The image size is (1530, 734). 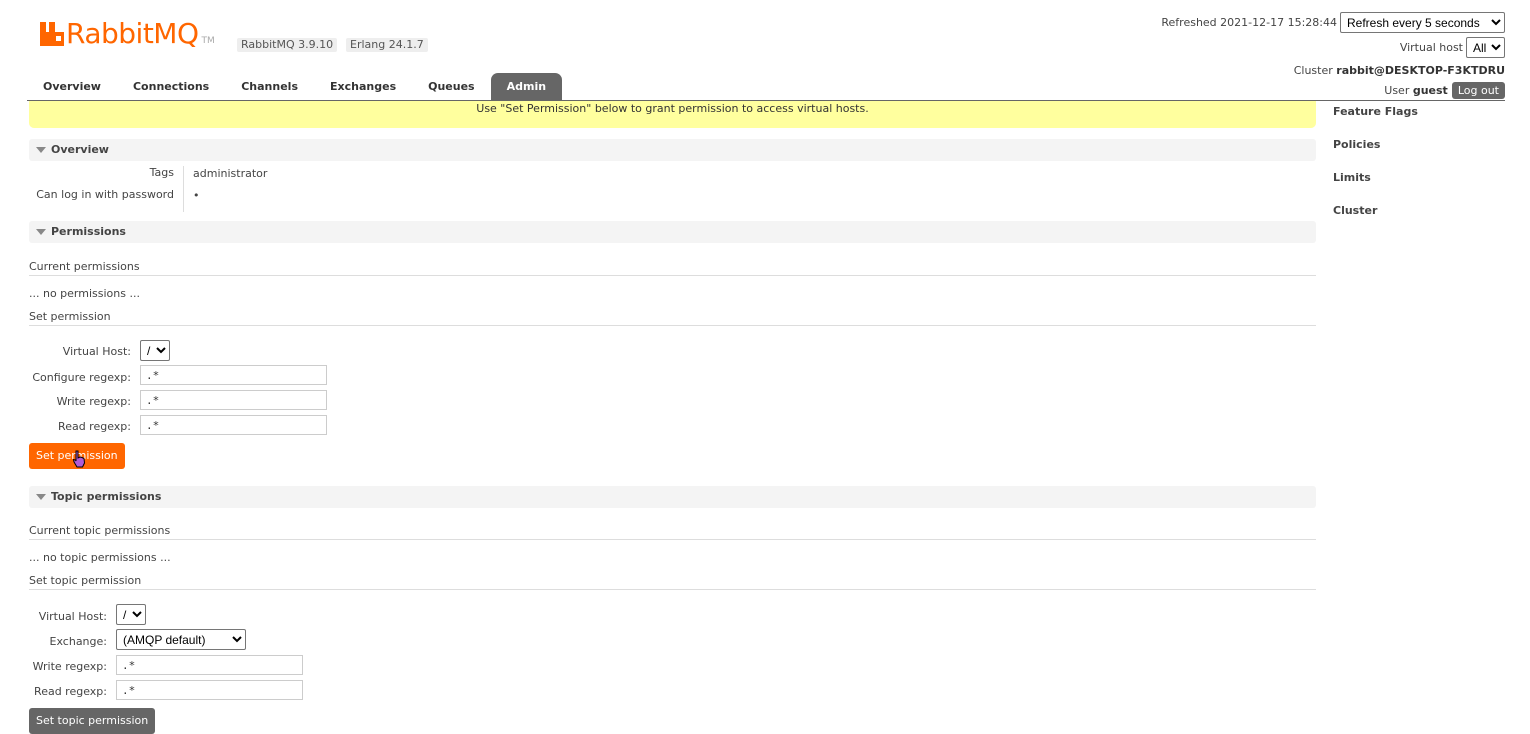 I want to click on write-regexp-label: Write regexp:, so click(x=93, y=401).